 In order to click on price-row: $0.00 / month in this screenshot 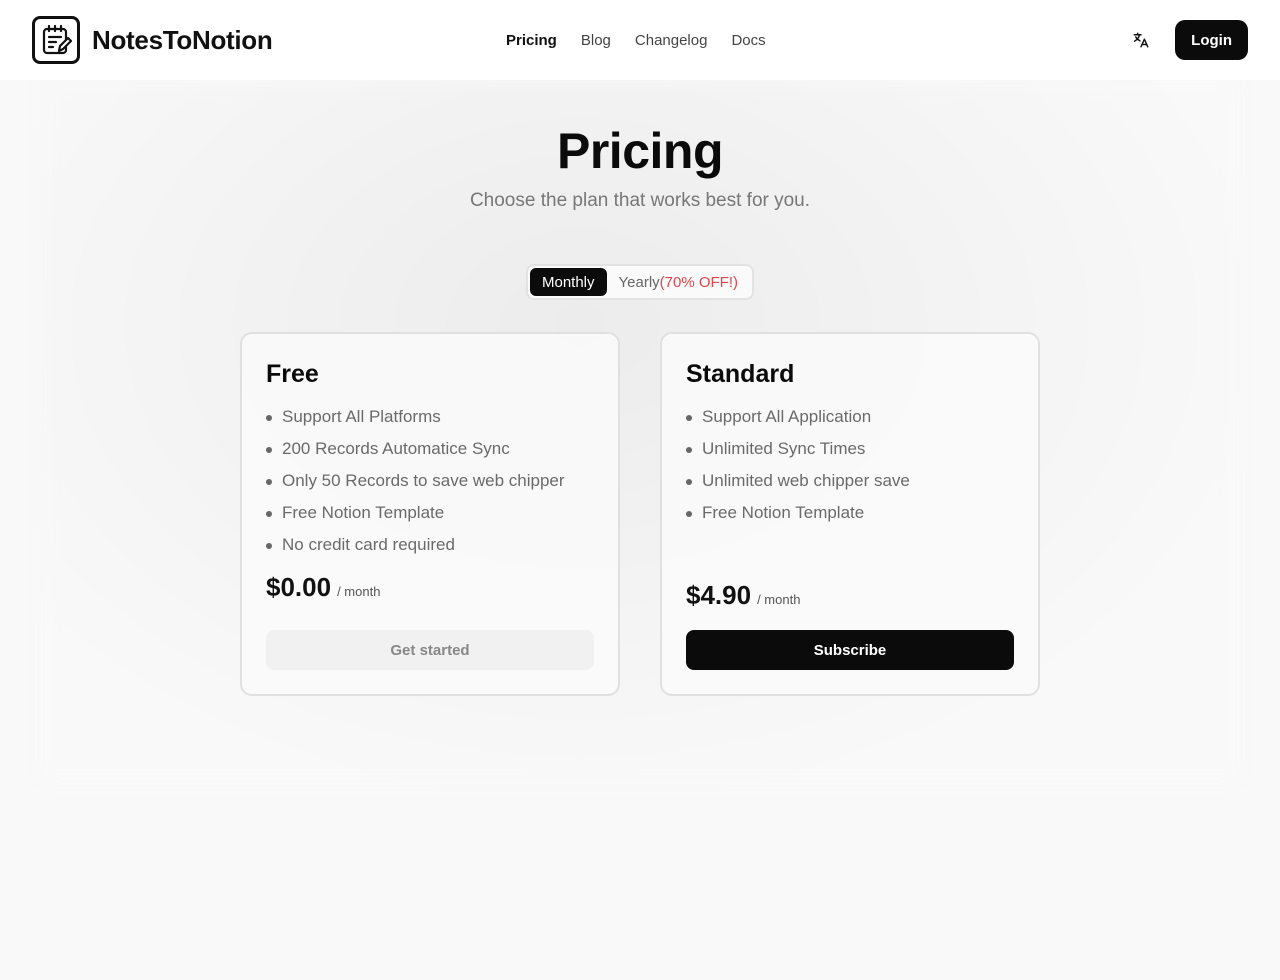, I will do `click(323, 587)`.